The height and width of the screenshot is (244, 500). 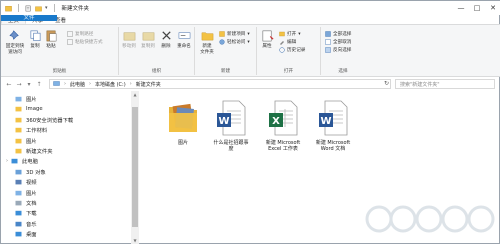 What do you see at coordinates (66, 213) in the screenshot?
I see `sidebar-item: 下载` at bounding box center [66, 213].